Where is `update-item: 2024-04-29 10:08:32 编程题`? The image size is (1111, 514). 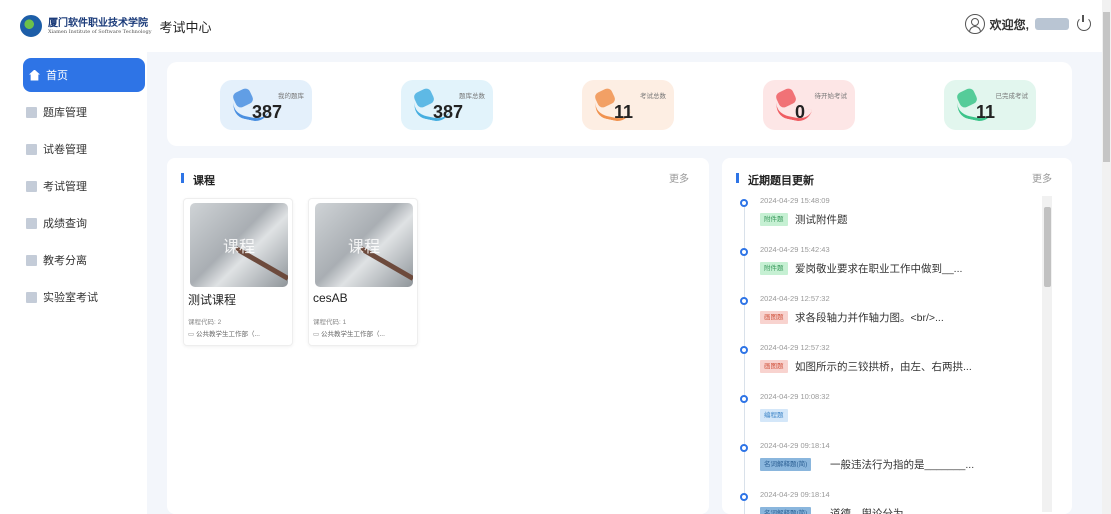
update-item: 2024-04-29 10:08:32 编程题 is located at coordinates (884, 410).